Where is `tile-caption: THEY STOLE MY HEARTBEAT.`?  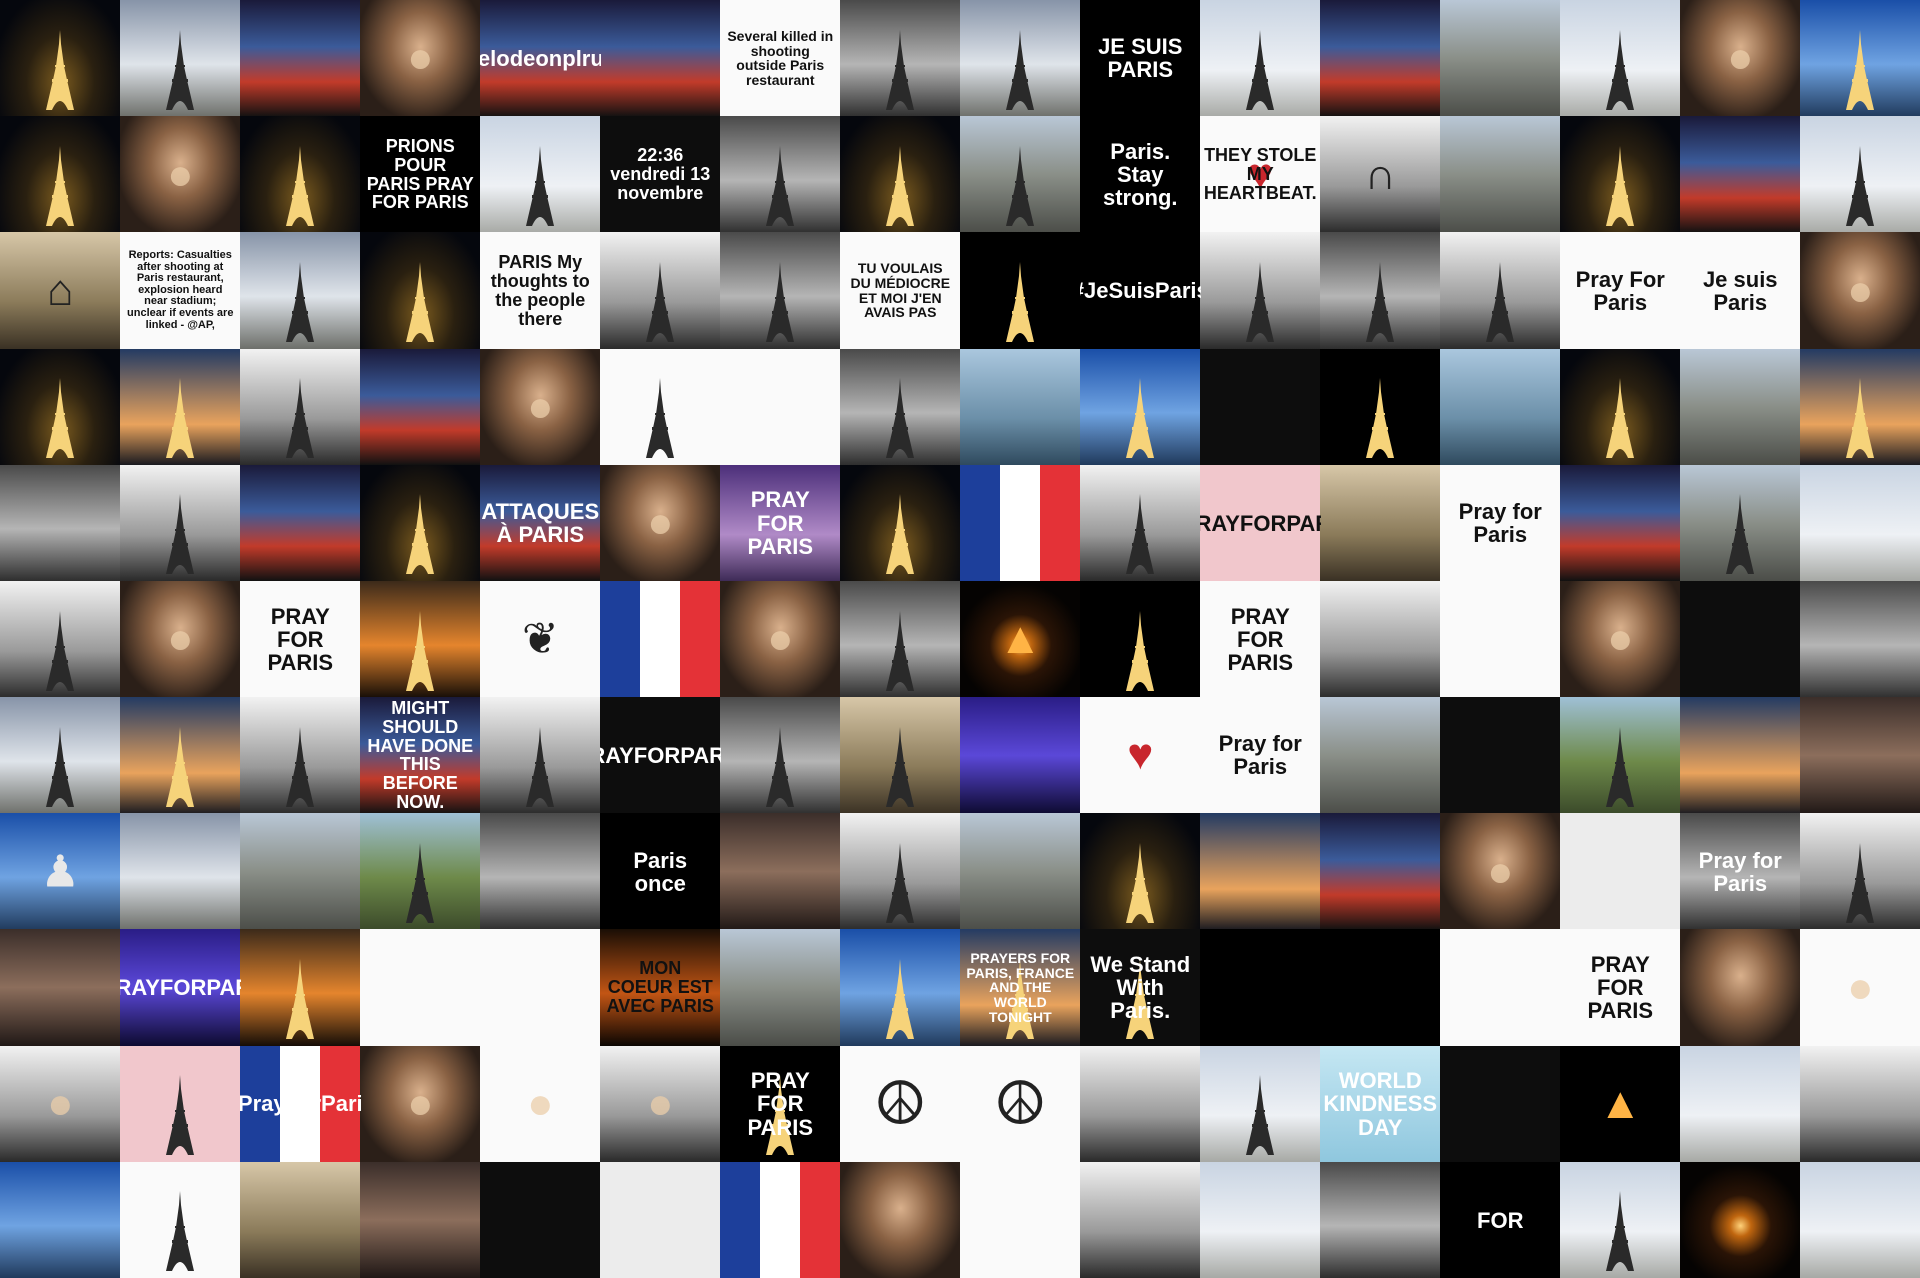 tile-caption: THEY STOLE MY HEARTBEAT. is located at coordinates (1260, 174).